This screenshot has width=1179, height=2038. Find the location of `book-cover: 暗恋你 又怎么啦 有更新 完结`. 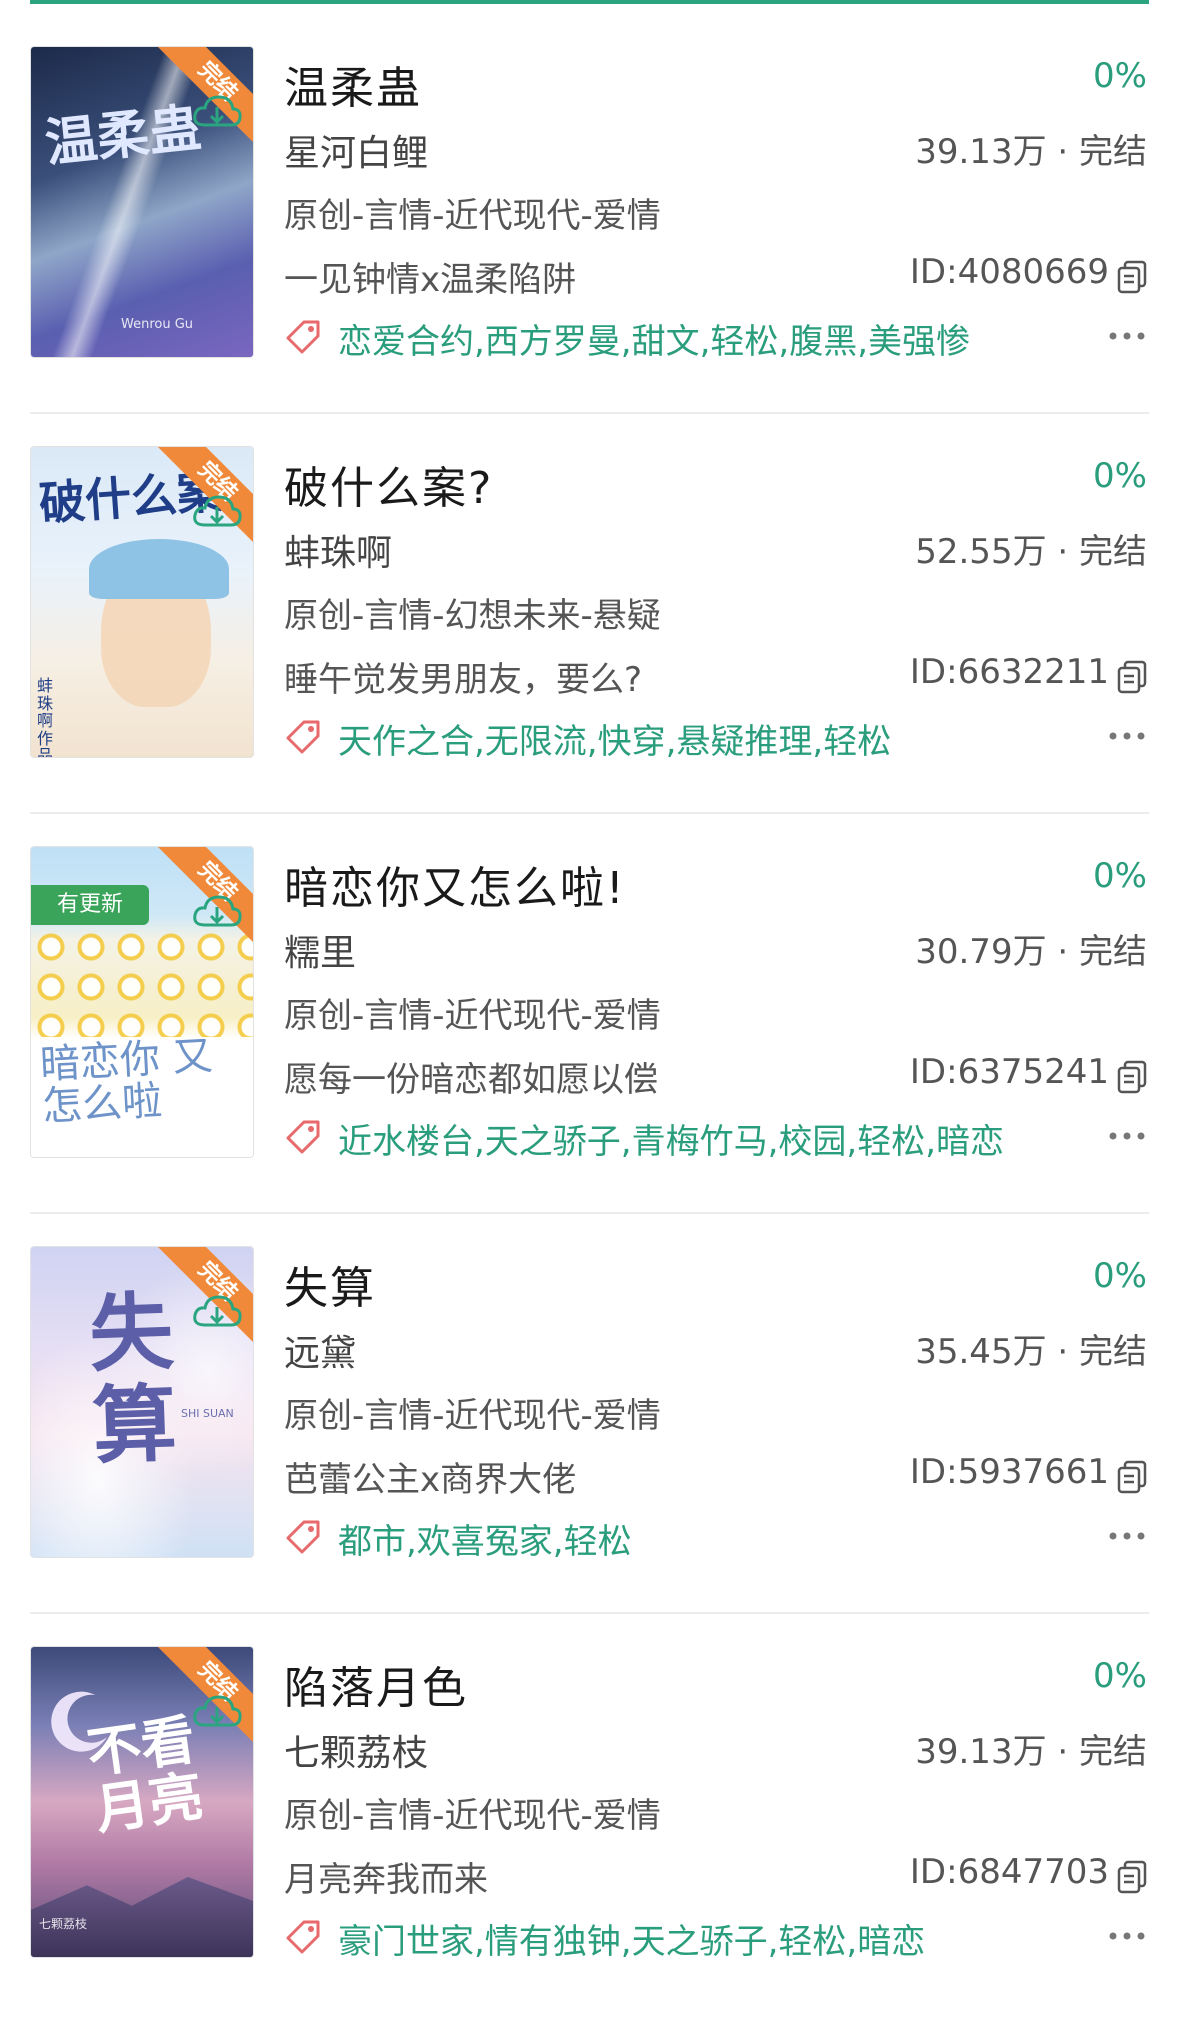

book-cover: 暗恋你 又怎么啦 有更新 完结 is located at coordinates (142, 1002).